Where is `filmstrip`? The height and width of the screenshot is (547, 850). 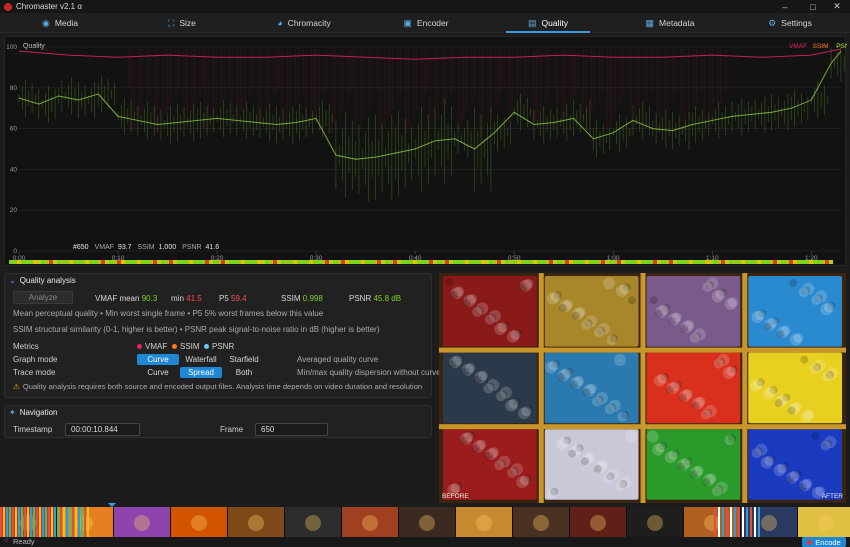
filmstrip is located at coordinates (425, 520).